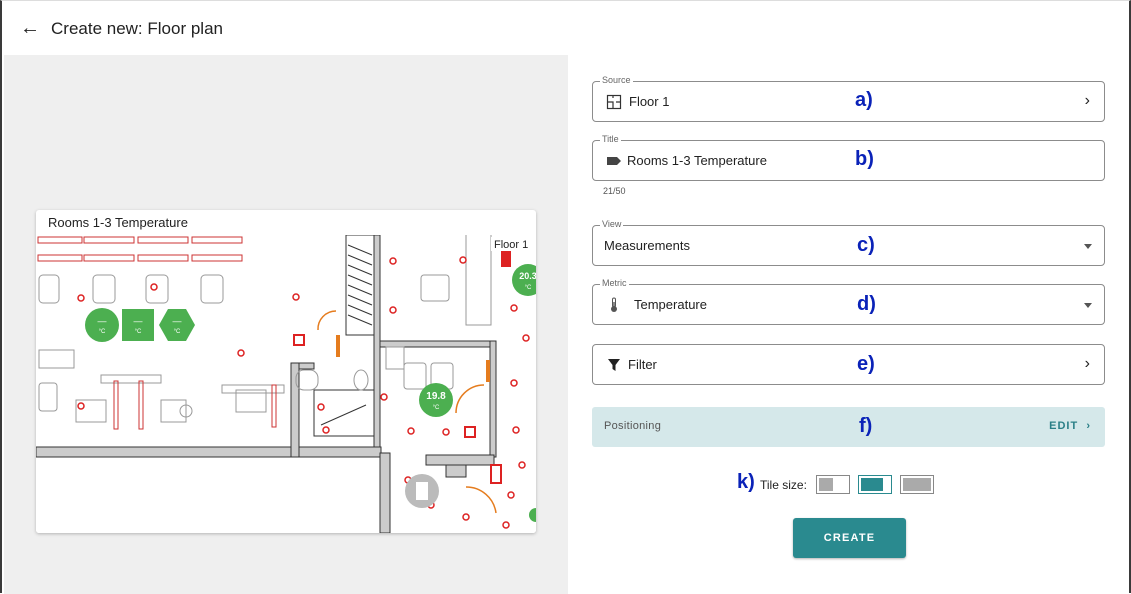 The height and width of the screenshot is (594, 1131). I want to click on title-value: Rooms 1-3 Temperature, so click(697, 160).